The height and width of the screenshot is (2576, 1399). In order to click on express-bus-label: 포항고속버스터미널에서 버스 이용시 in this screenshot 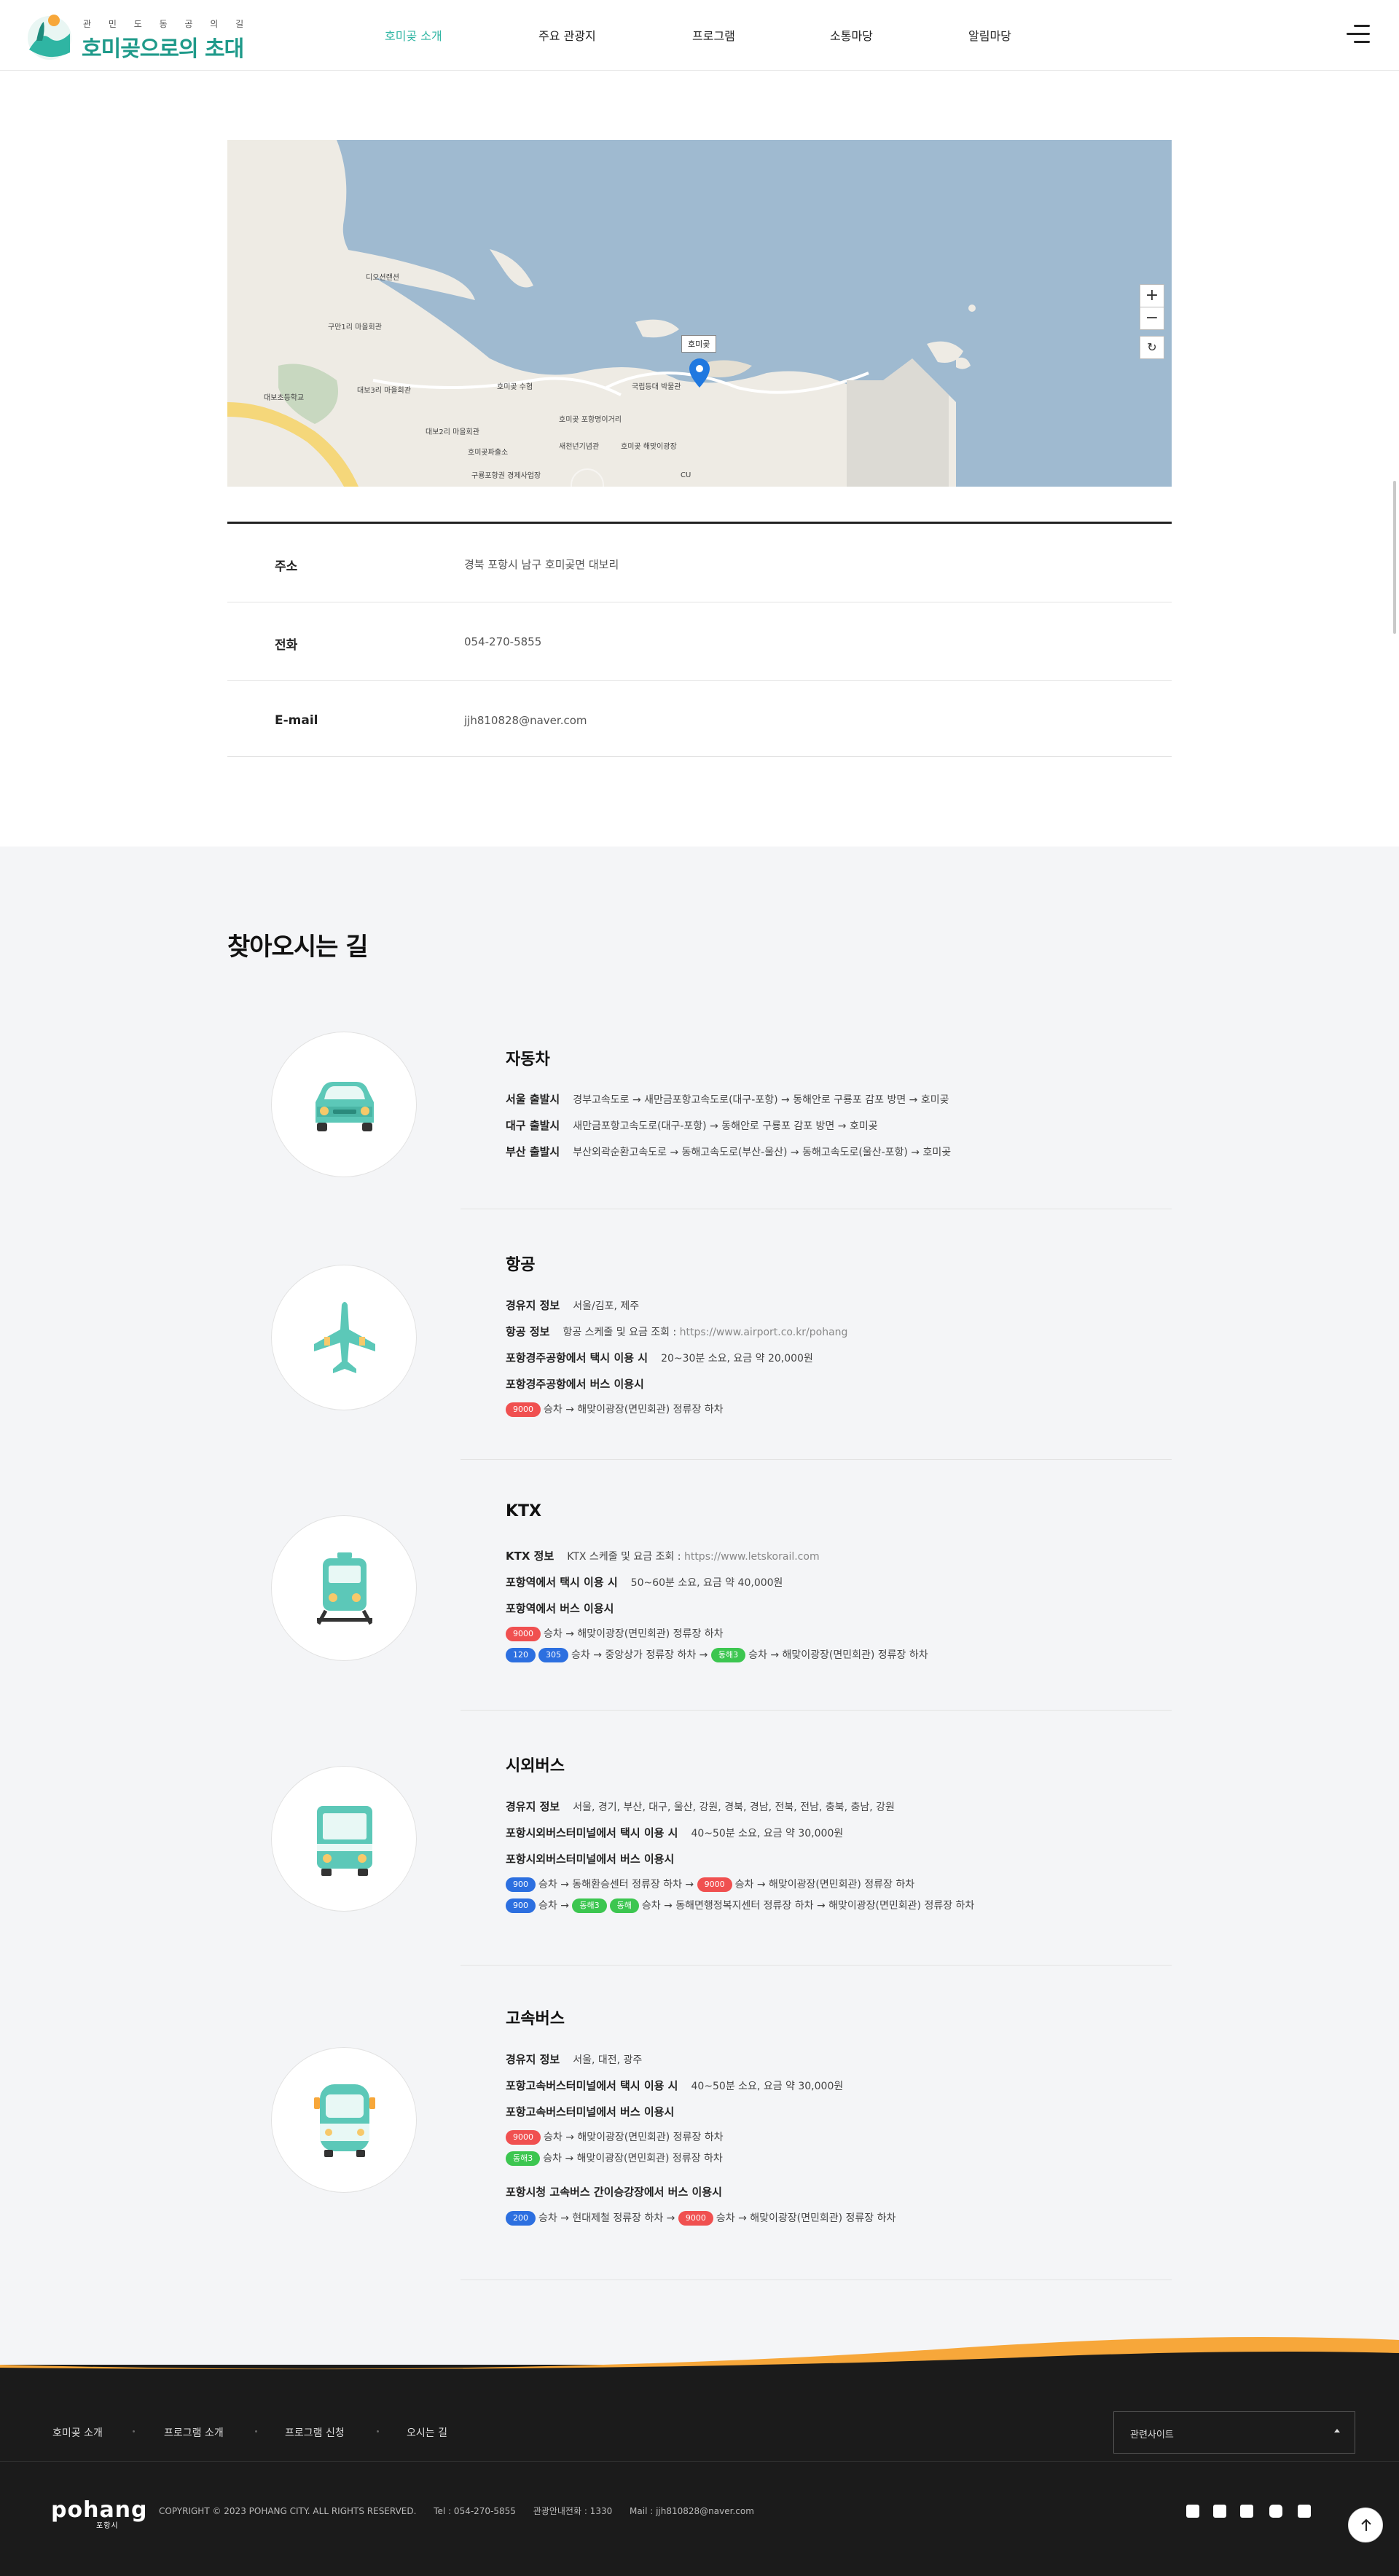, I will do `click(590, 2111)`.